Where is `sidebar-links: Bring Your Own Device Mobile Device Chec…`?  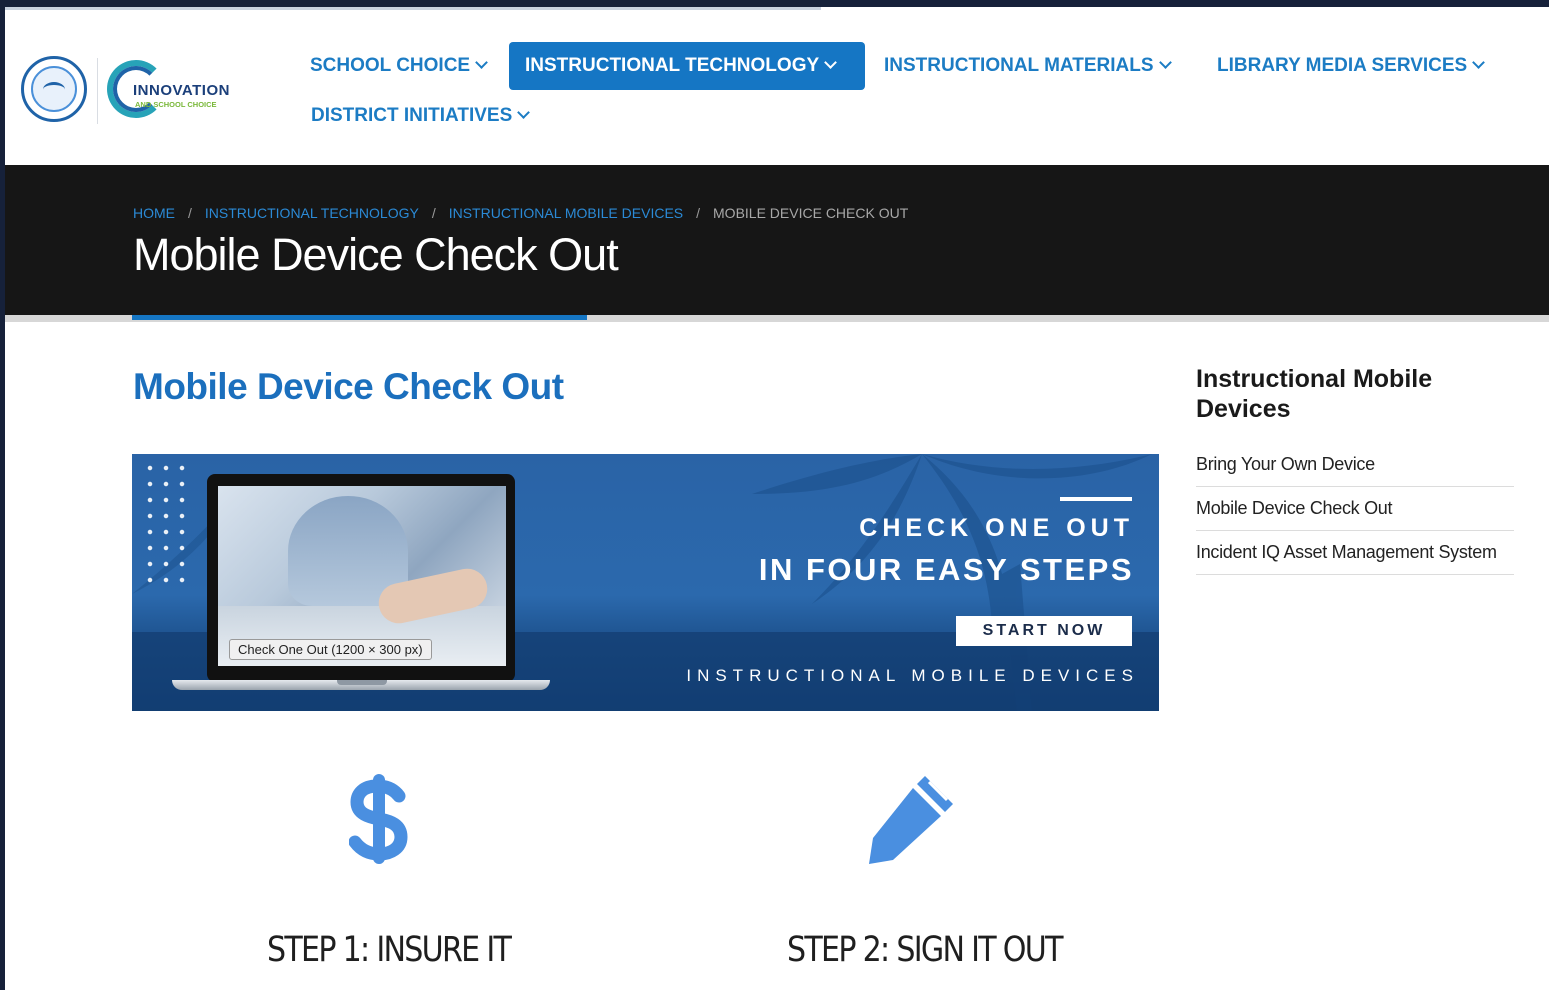 sidebar-links: Bring Your Own Device Mobile Device Chec… is located at coordinates (1355, 509).